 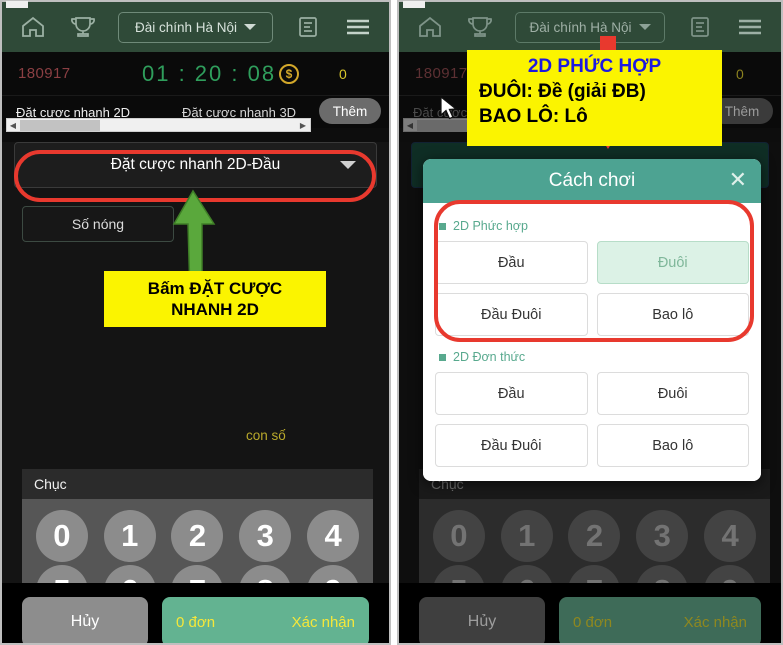 I want to click on mouse-cursor-icon, so click(x=449, y=108).